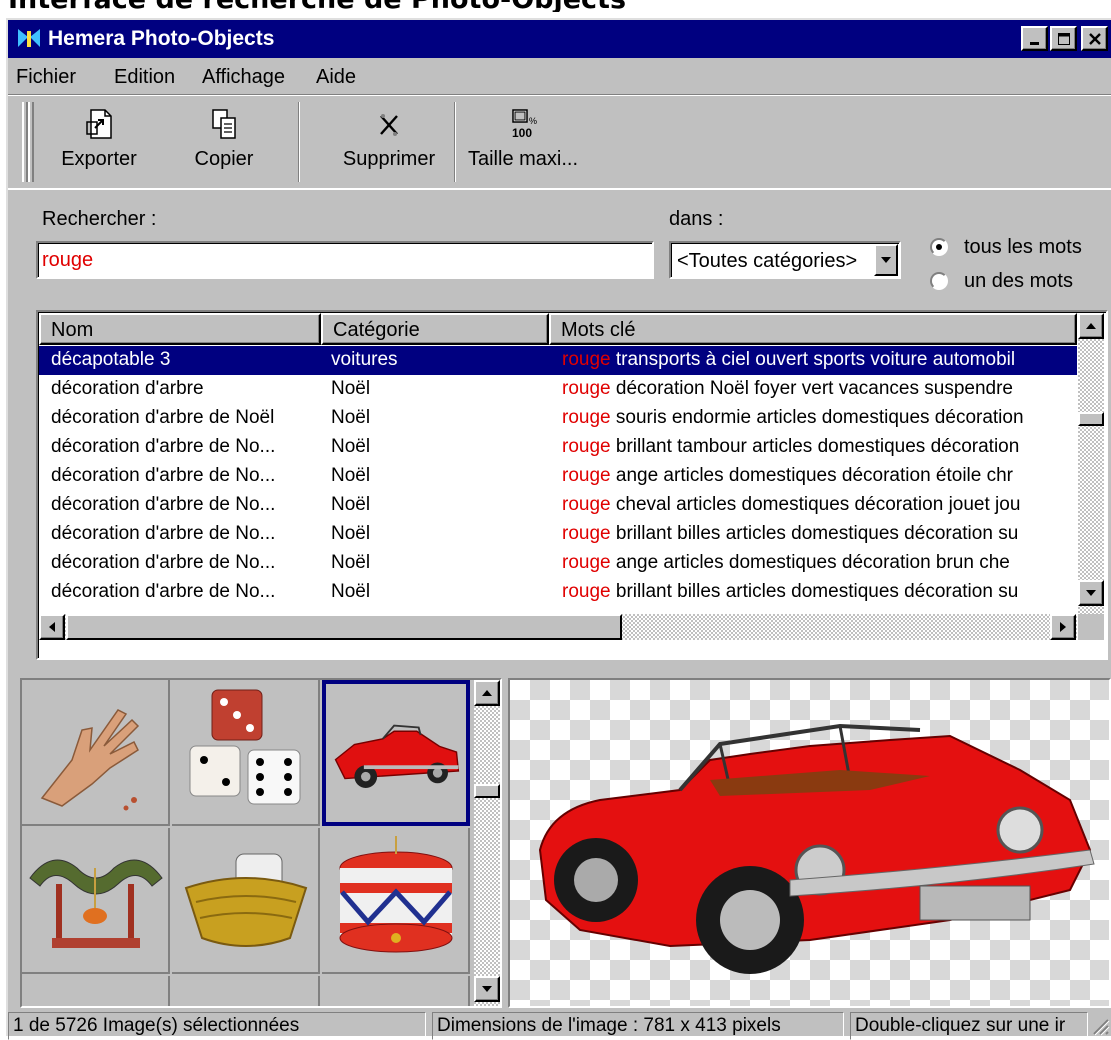 The height and width of the screenshot is (1040, 1111). What do you see at coordinates (785, 260) in the screenshot?
I see `category-select: <Toutes catégories>` at bounding box center [785, 260].